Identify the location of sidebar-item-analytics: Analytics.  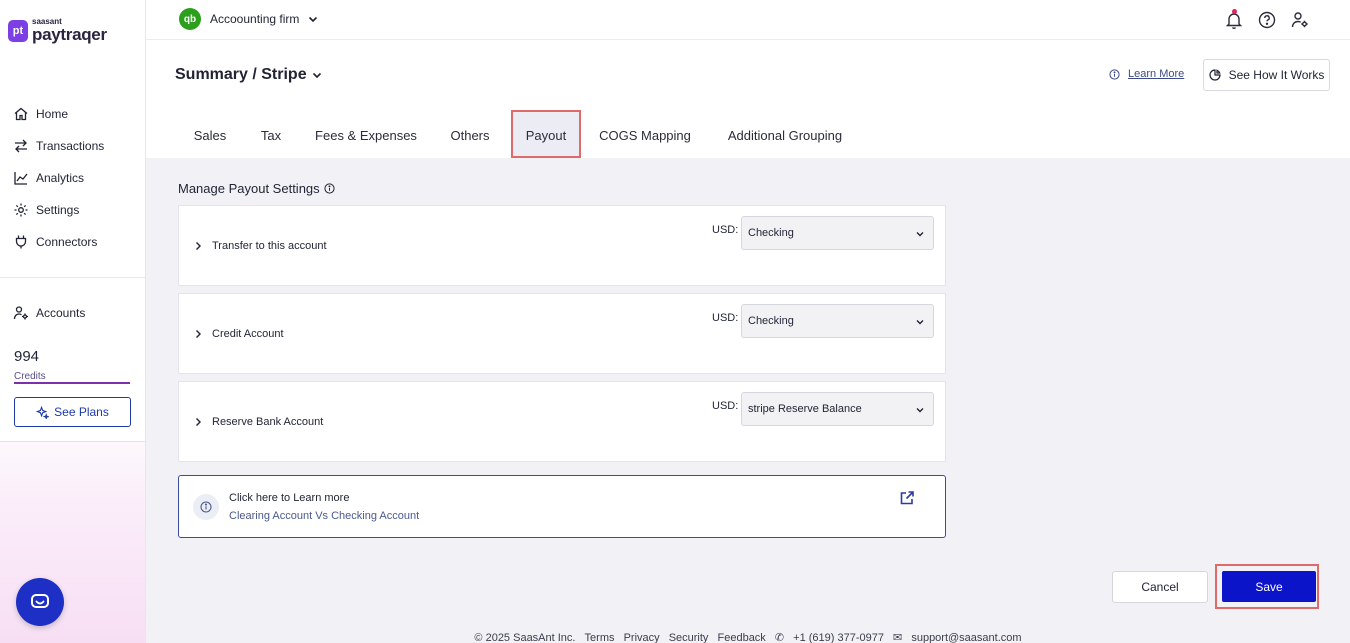
(72, 178).